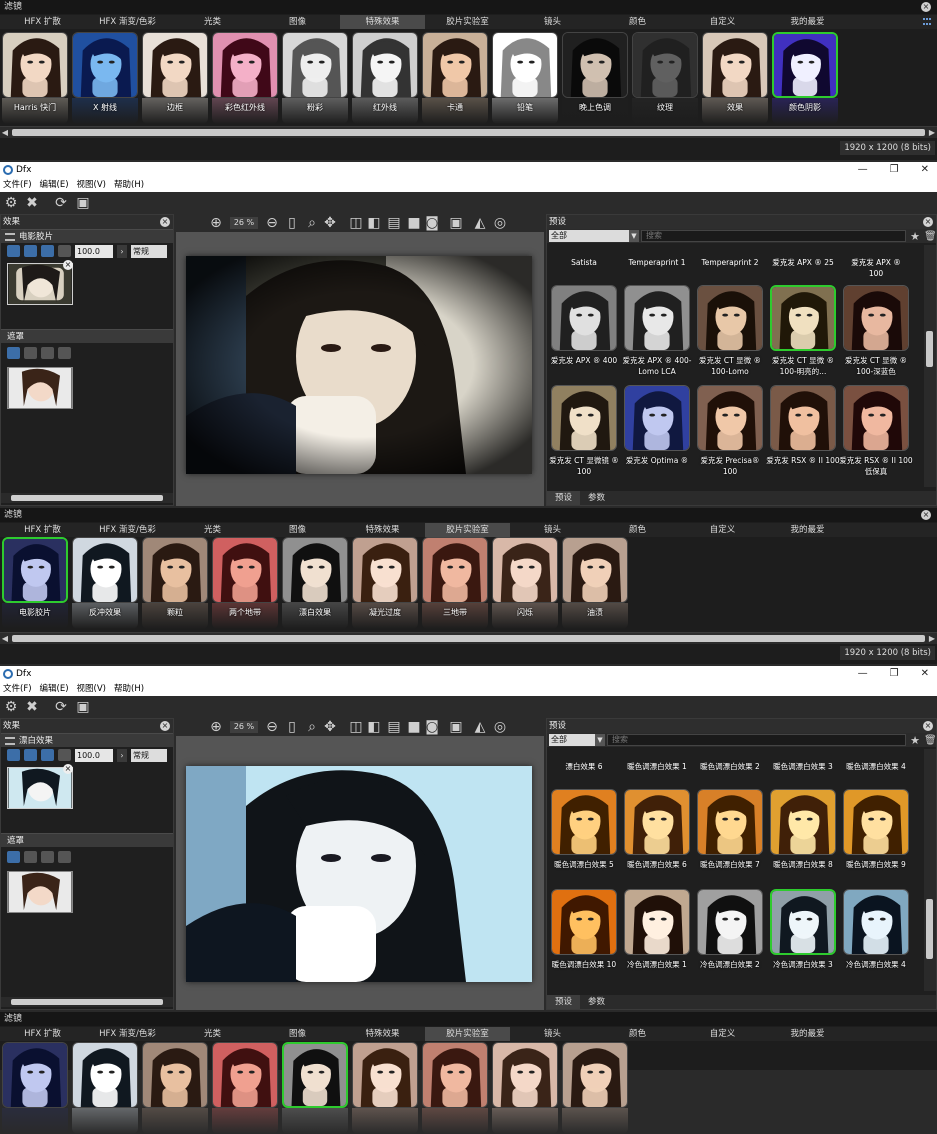  I want to click on camera-icon: ◙, so click(432, 727).